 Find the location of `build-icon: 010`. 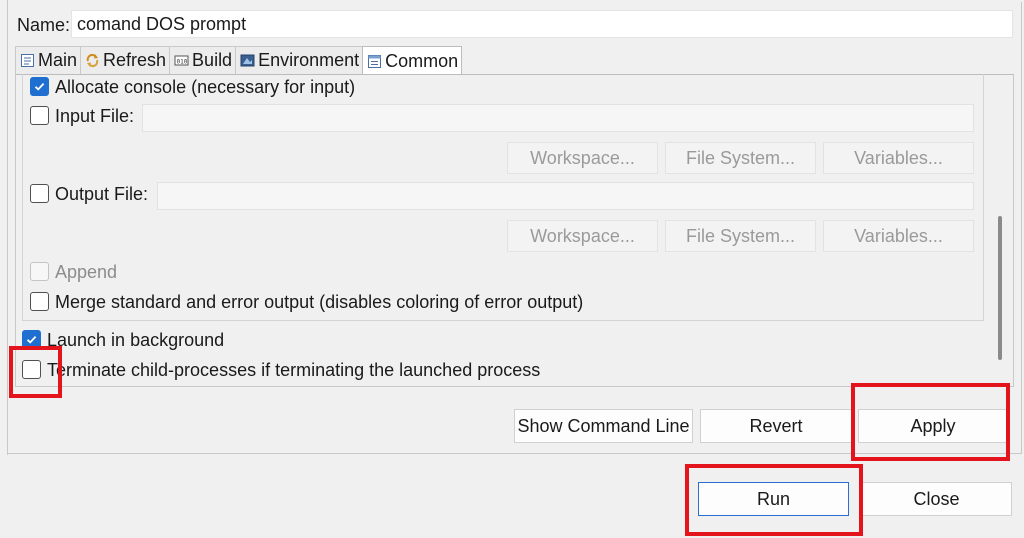

build-icon: 010 is located at coordinates (181, 61).